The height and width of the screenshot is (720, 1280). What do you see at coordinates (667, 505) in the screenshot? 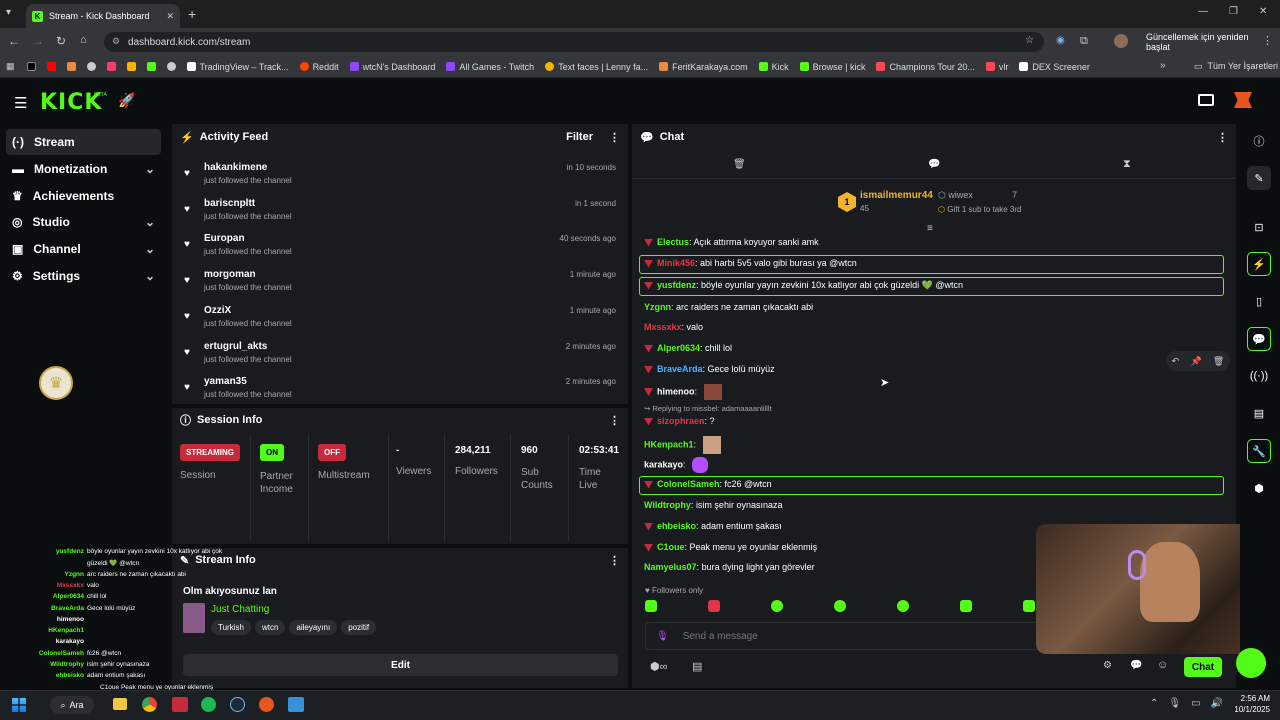
I see `chat-username: Wildtrophy` at bounding box center [667, 505].